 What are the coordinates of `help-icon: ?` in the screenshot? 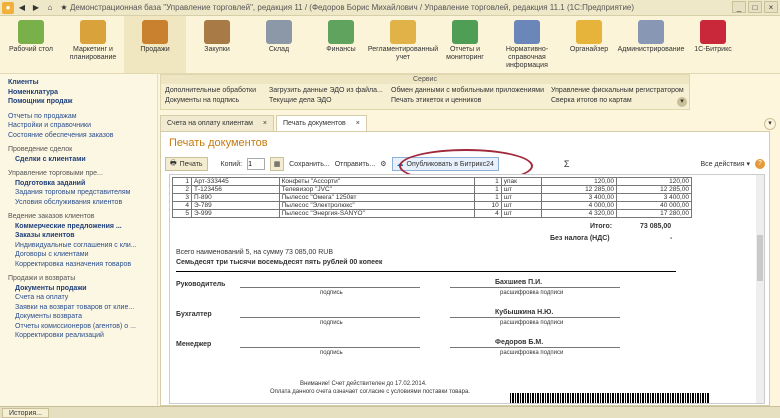 It's located at (760, 164).